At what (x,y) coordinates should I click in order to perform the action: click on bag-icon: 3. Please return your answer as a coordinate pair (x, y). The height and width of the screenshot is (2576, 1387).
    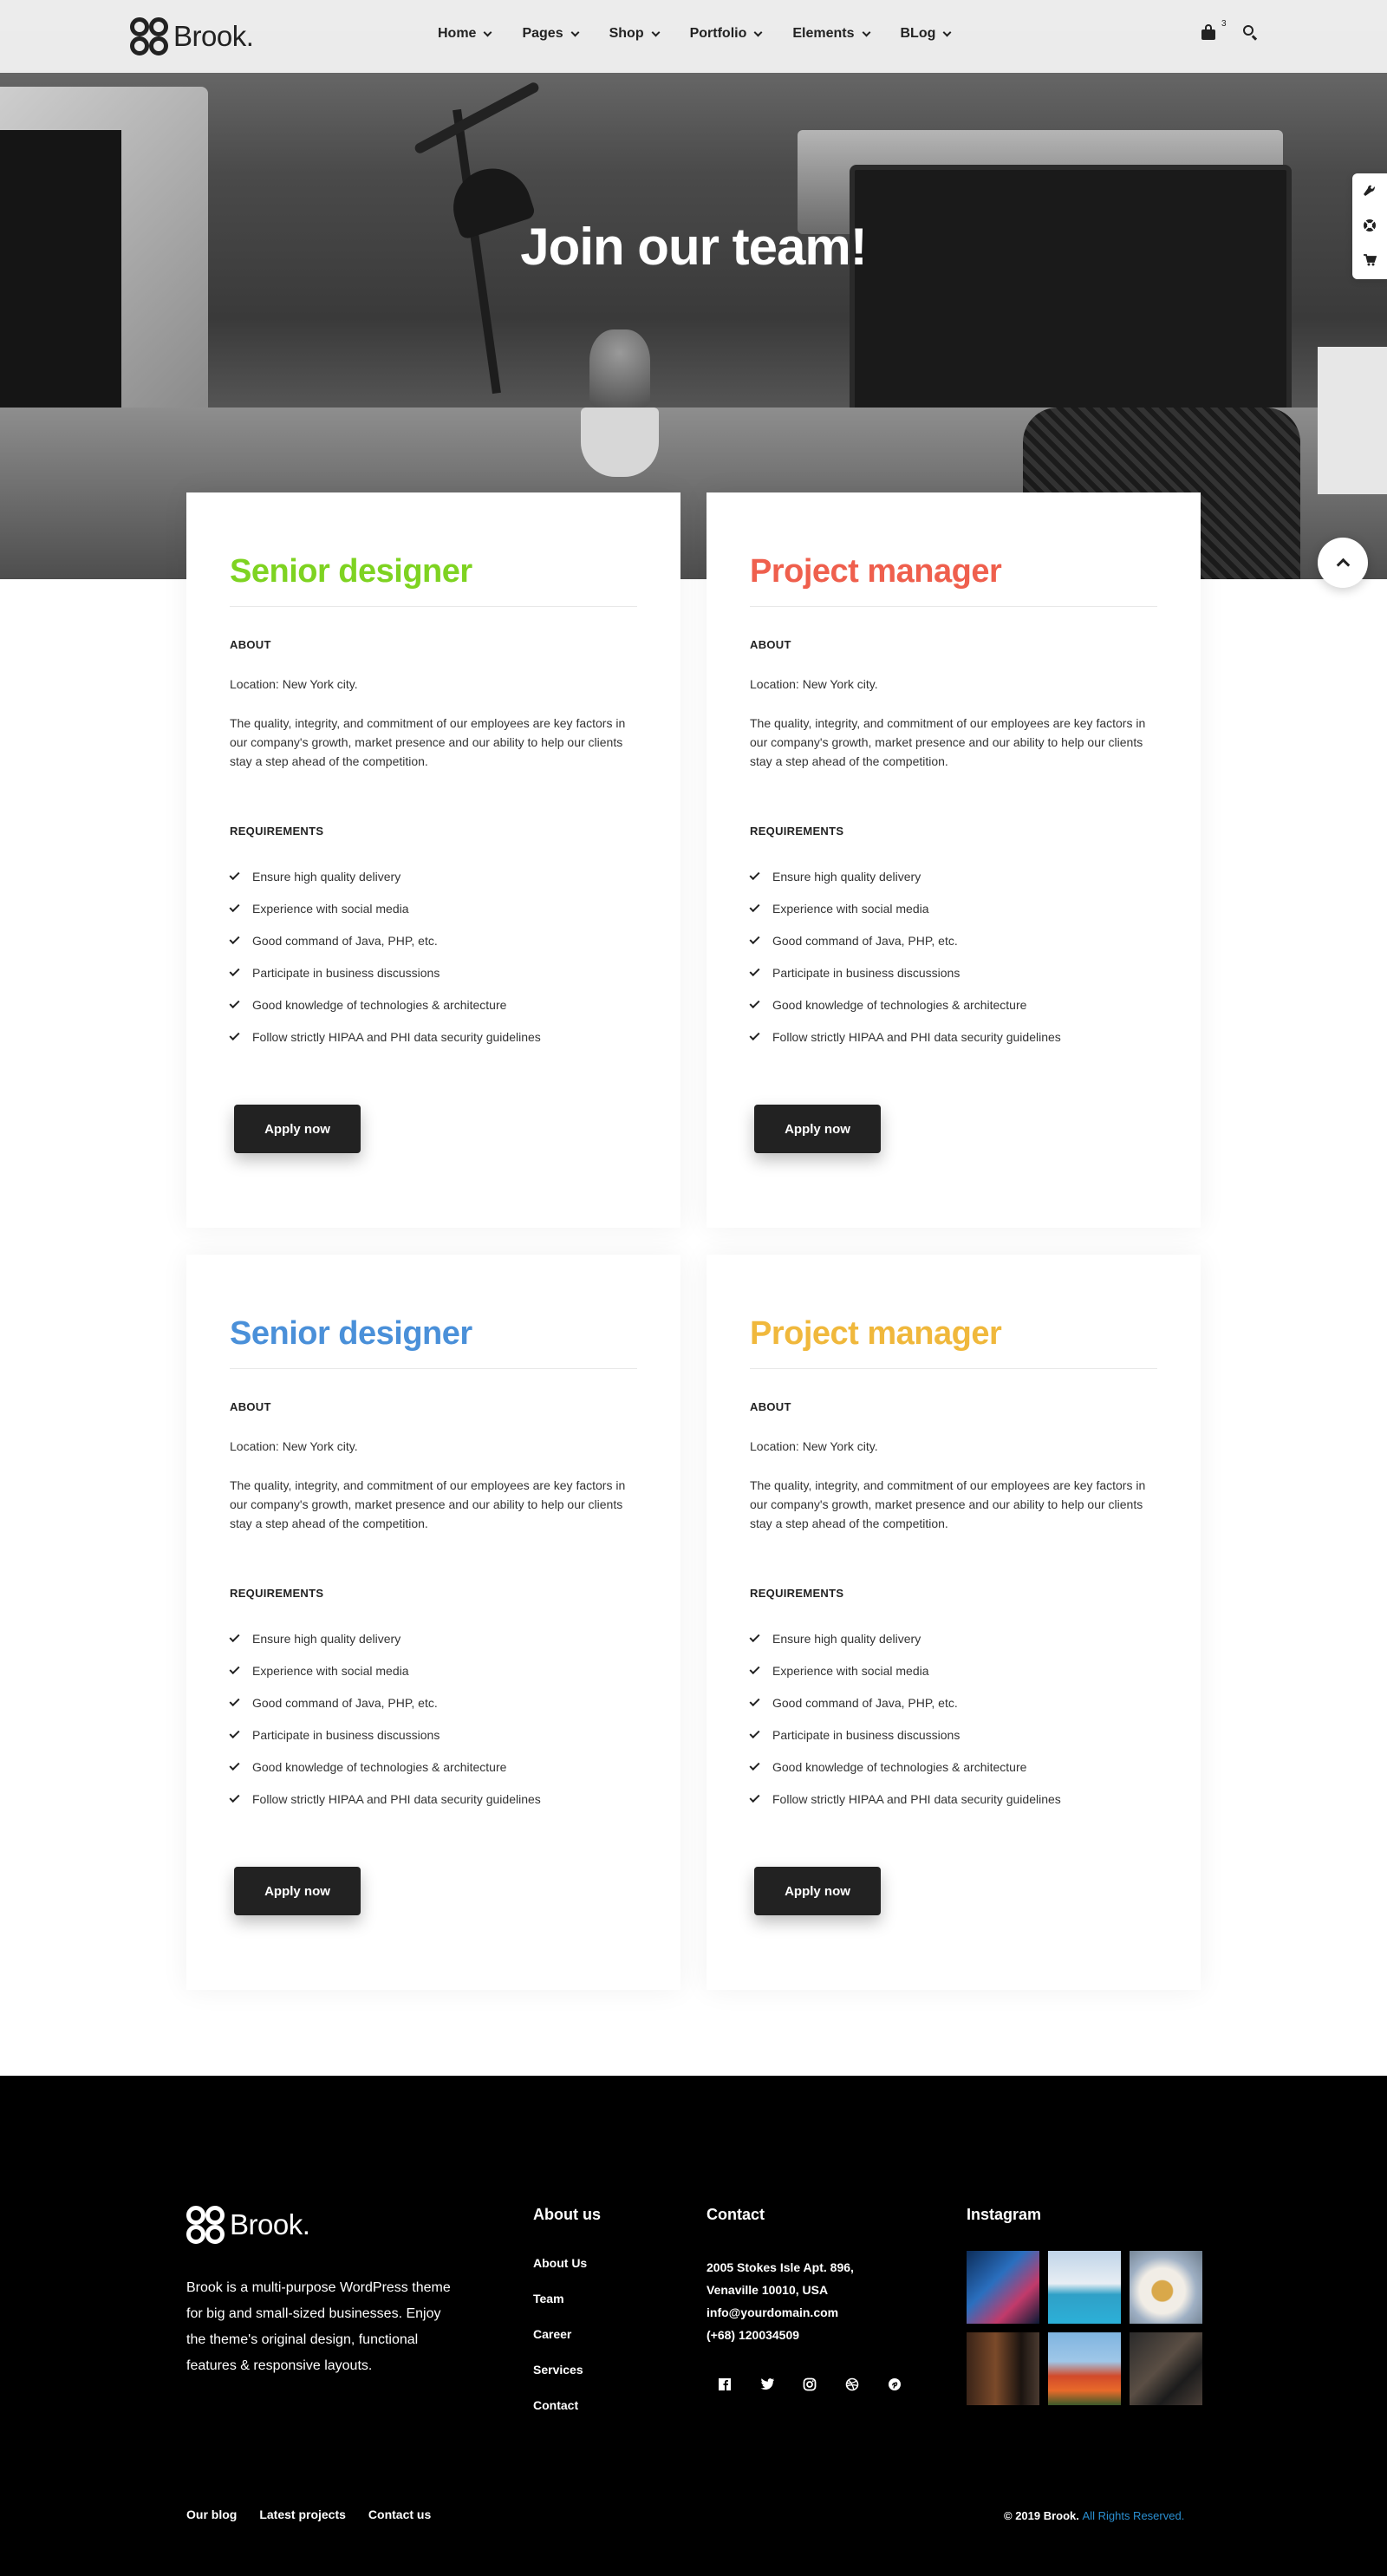
    Looking at the image, I should click on (1214, 30).